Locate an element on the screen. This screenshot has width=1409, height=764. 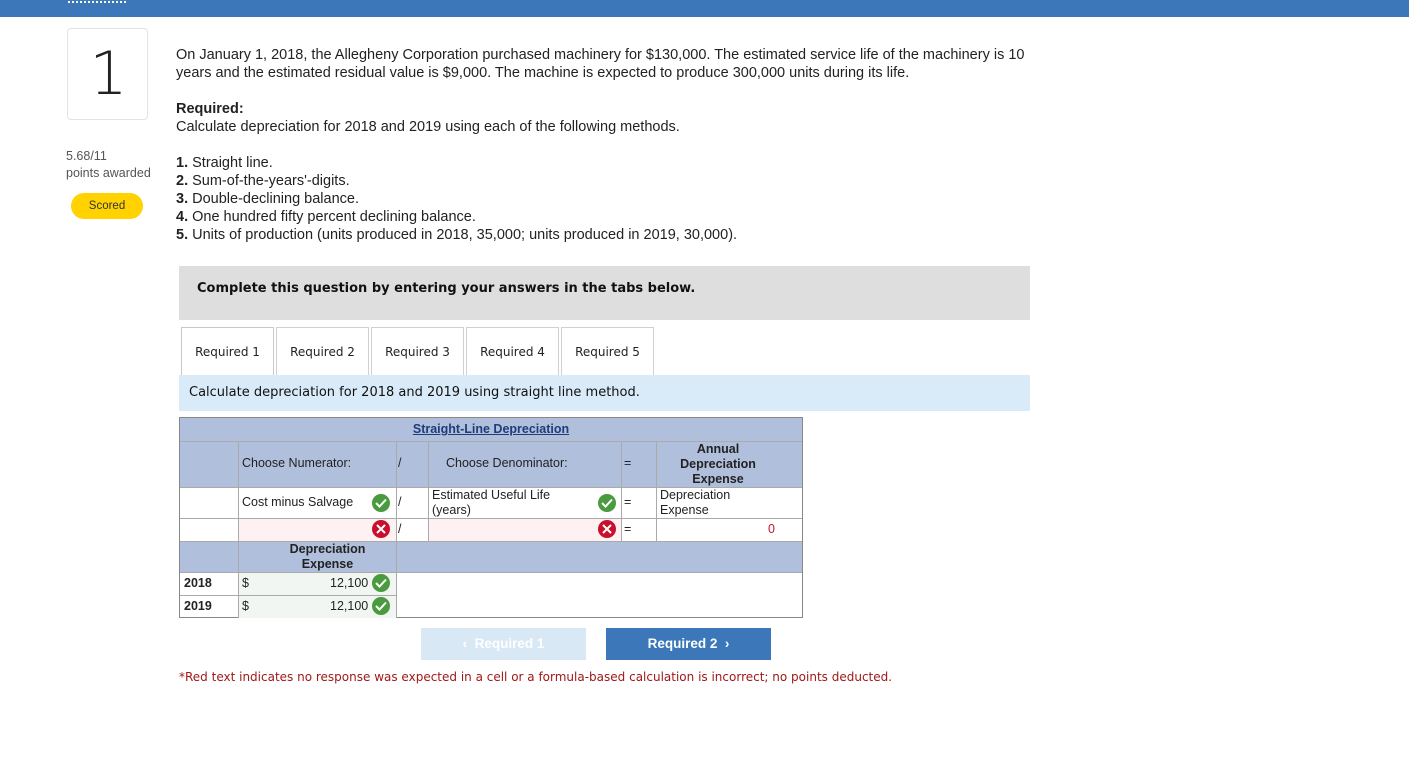
tab-required-2: Required 2 is located at coordinates (322, 351).